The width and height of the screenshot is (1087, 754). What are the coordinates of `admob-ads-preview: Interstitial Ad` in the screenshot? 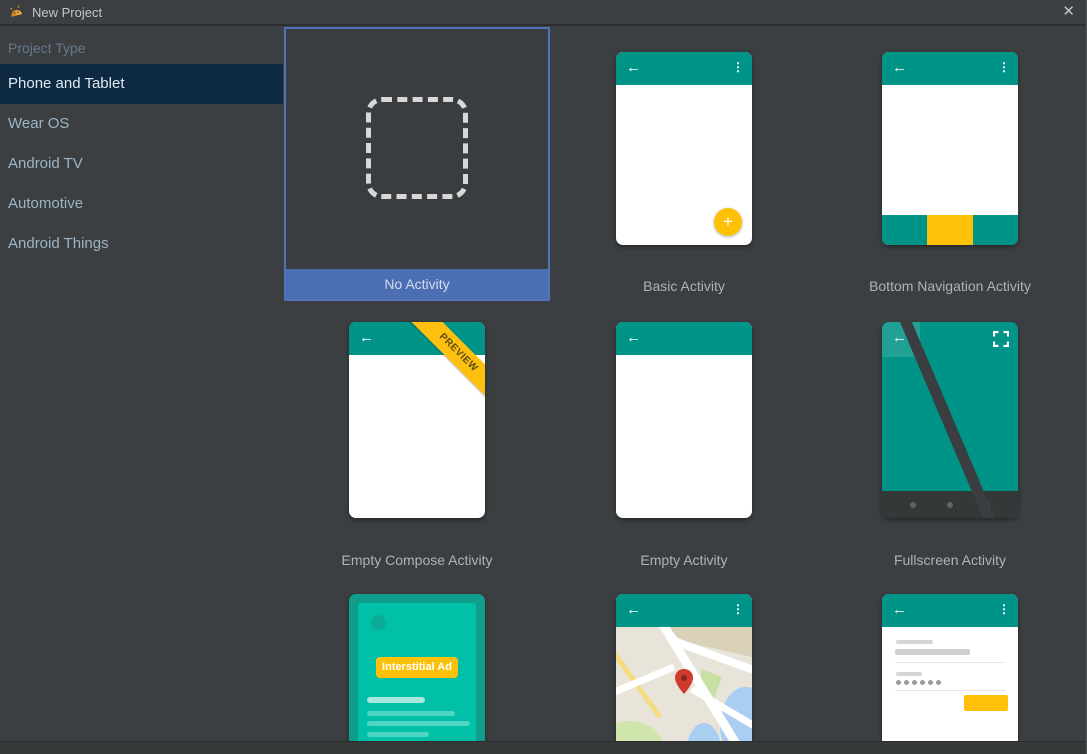 It's located at (417, 667).